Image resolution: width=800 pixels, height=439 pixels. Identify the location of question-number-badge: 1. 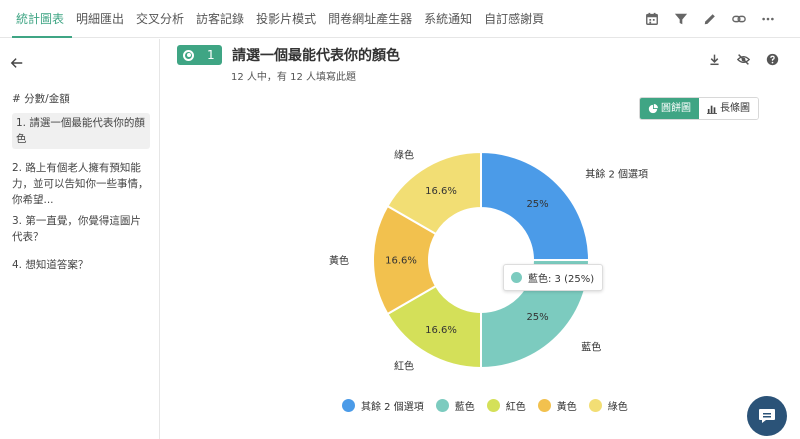
(199, 55).